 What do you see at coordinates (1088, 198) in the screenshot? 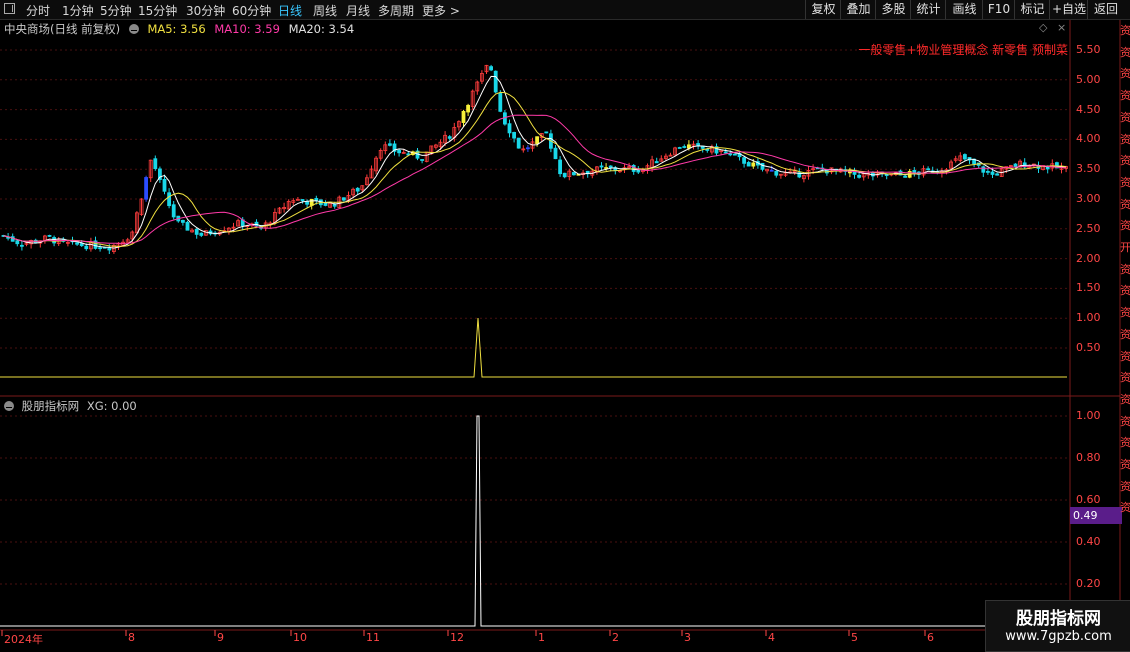
I see `price-tick: 3.00` at bounding box center [1088, 198].